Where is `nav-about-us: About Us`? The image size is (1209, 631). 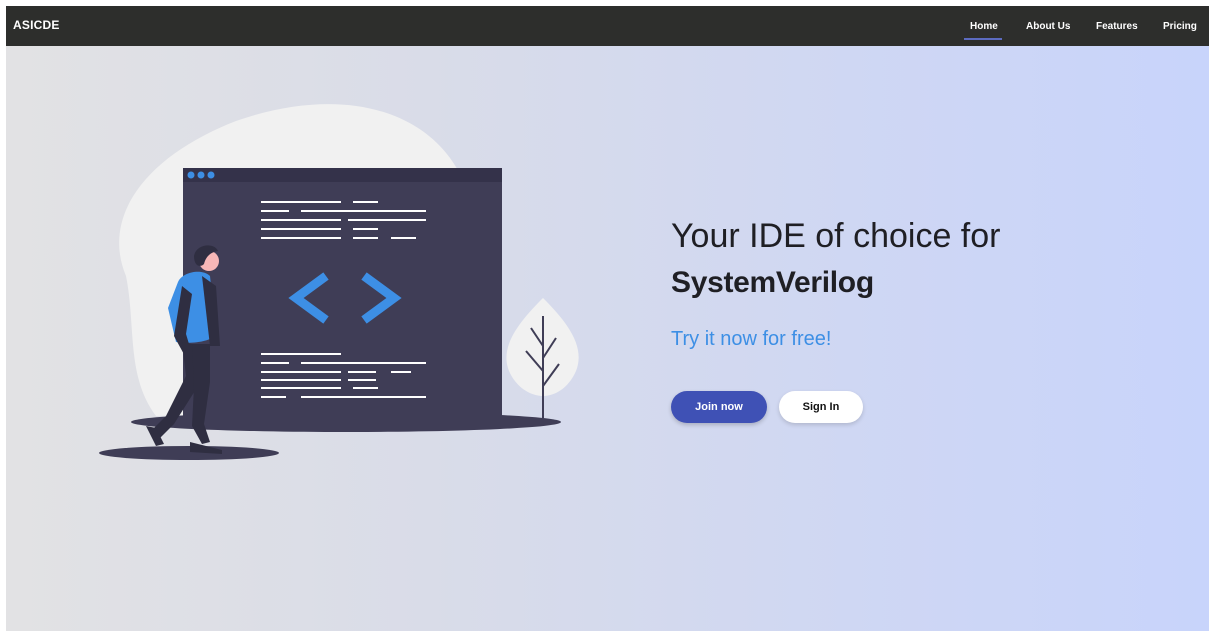
nav-about-us: About Us is located at coordinates (1048, 26).